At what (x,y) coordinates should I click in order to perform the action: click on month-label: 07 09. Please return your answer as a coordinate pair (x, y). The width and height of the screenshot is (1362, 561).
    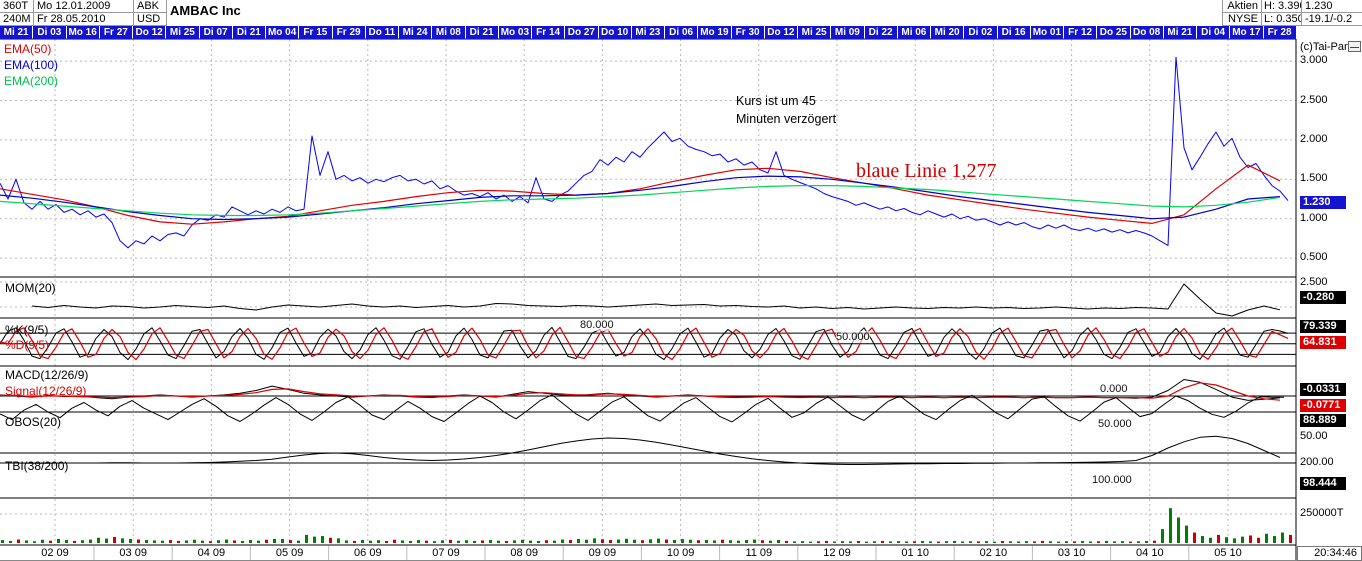
    Looking at the image, I should click on (446, 553).